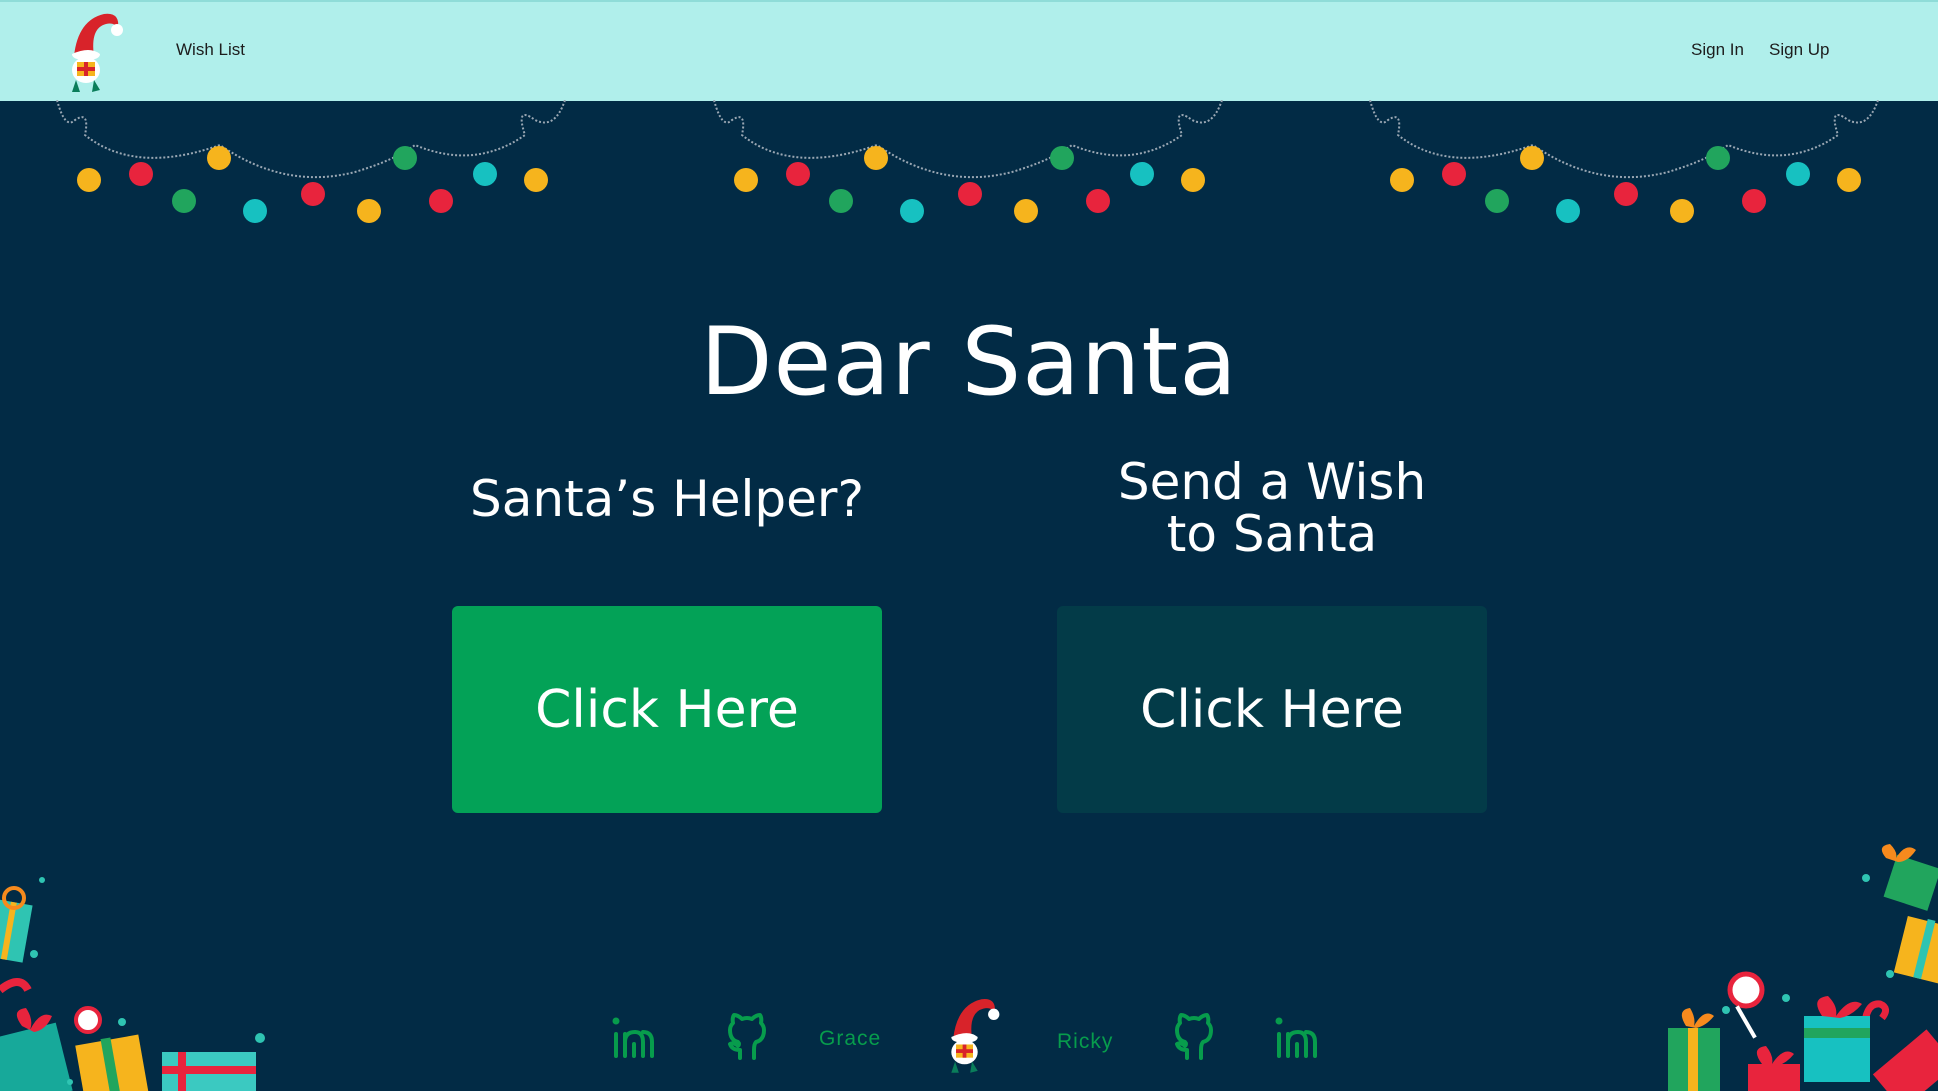  What do you see at coordinates (1799, 50) in the screenshot?
I see `nav-sign-up-link: Sign Up` at bounding box center [1799, 50].